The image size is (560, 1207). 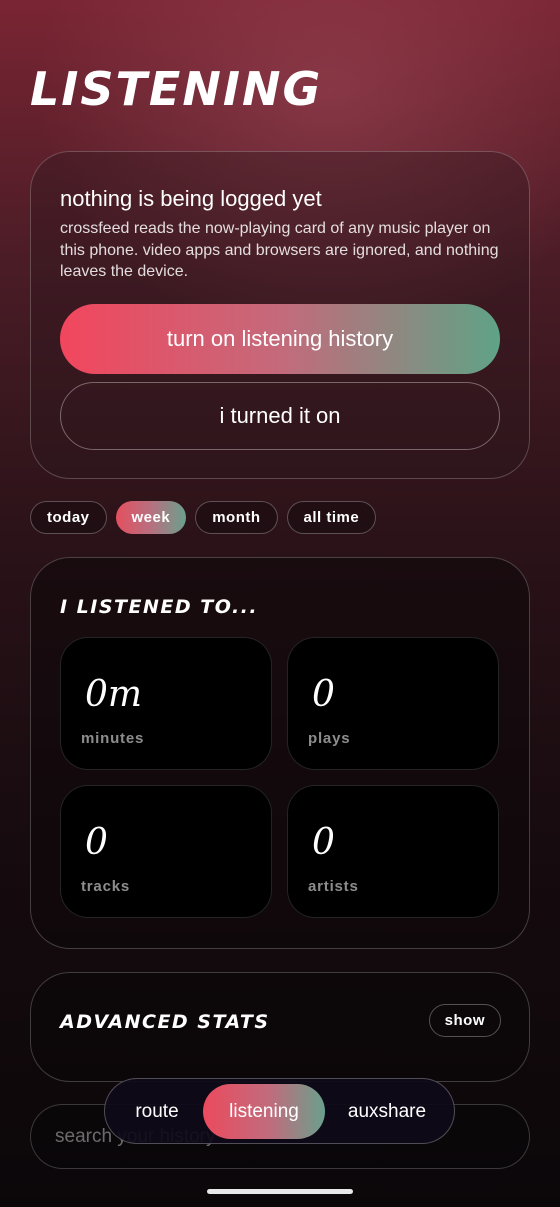 What do you see at coordinates (176, 89) in the screenshot?
I see `page-title: LISTENING` at bounding box center [176, 89].